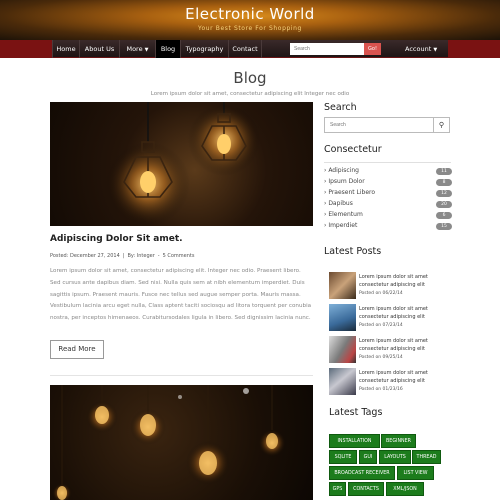 The image size is (500, 500). What do you see at coordinates (353, 251) in the screenshot?
I see `latest-posts-widget-title: Latest Posts` at bounding box center [353, 251].